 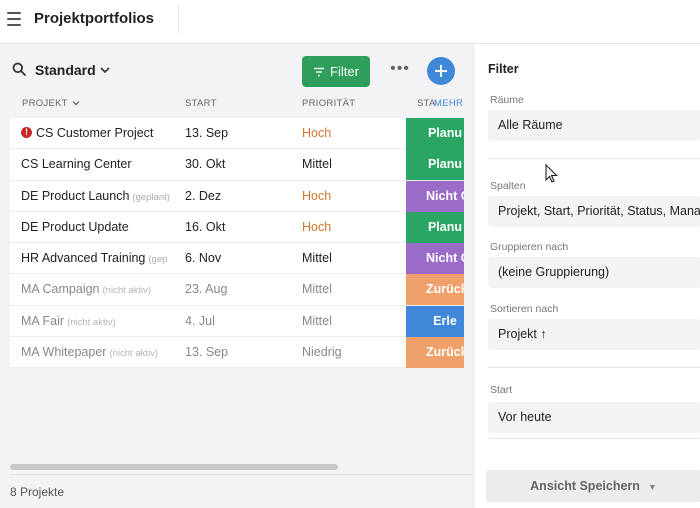 I want to click on sortieren-select: Projekt ↑, so click(x=594, y=334).